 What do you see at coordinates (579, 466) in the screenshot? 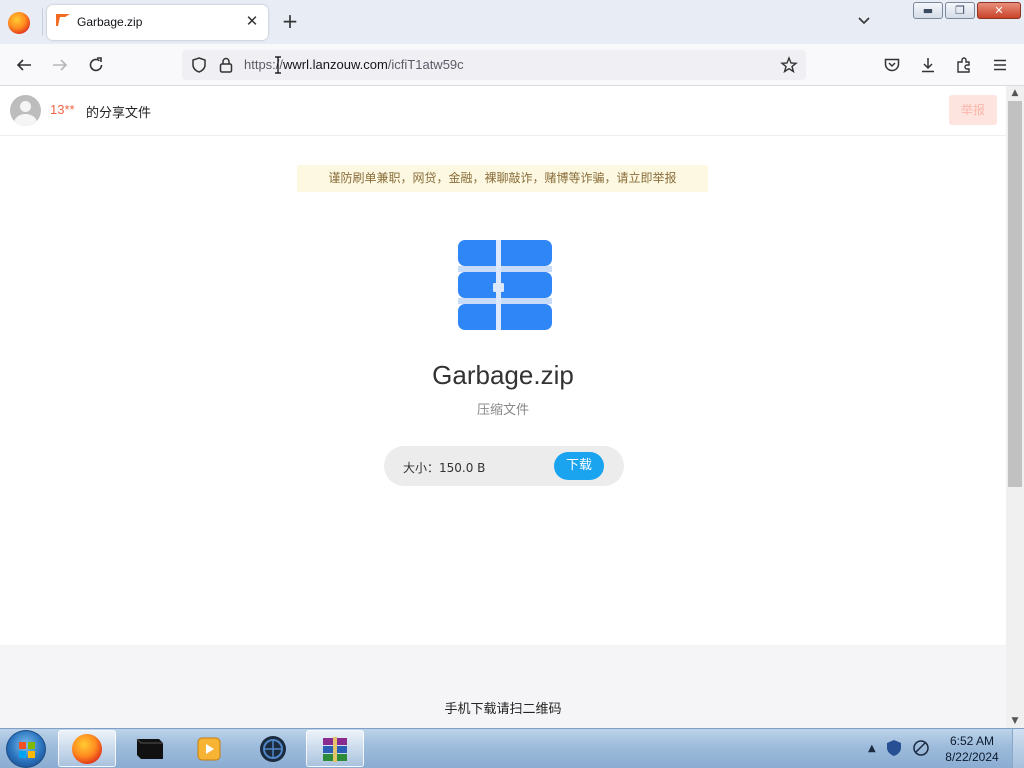
I see `download-button: 下载` at bounding box center [579, 466].